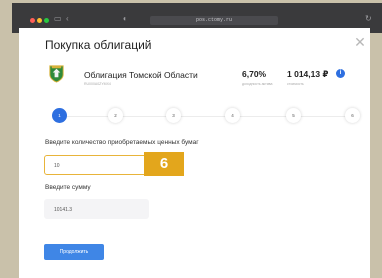 This screenshot has height=278, width=382. Describe the element at coordinates (97, 84) in the screenshot. I see `bond-code: RU000A0ZYMX4` at that location.